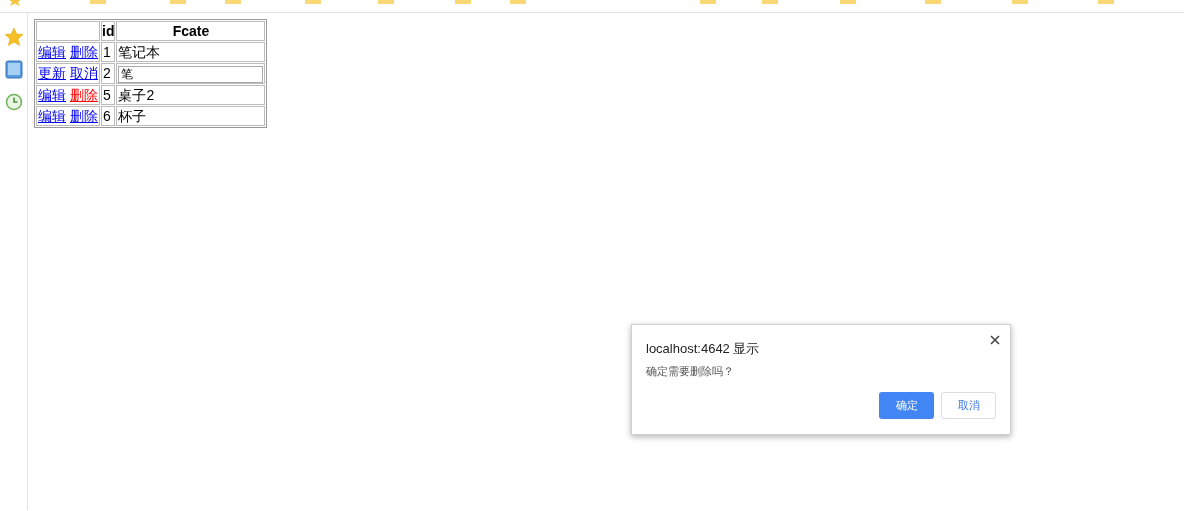 The height and width of the screenshot is (511, 1184). Describe the element at coordinates (13, 70) in the screenshot. I see `tablet-icon` at that location.